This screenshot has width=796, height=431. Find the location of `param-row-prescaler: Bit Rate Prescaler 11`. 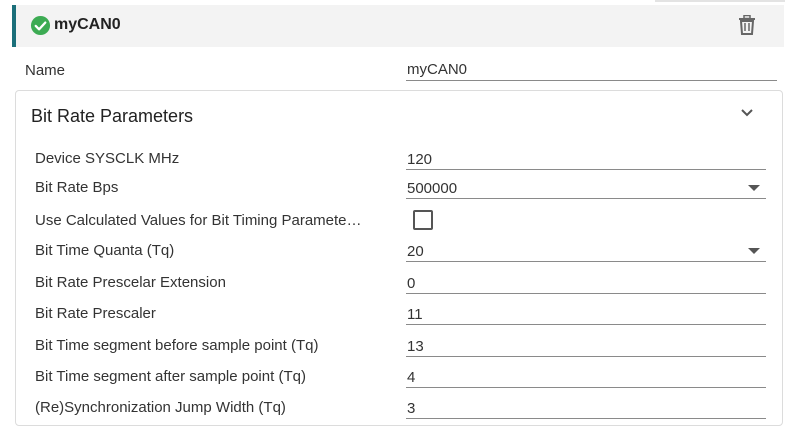

param-row-prescaler: Bit Rate Prescaler 11 is located at coordinates (398, 314).